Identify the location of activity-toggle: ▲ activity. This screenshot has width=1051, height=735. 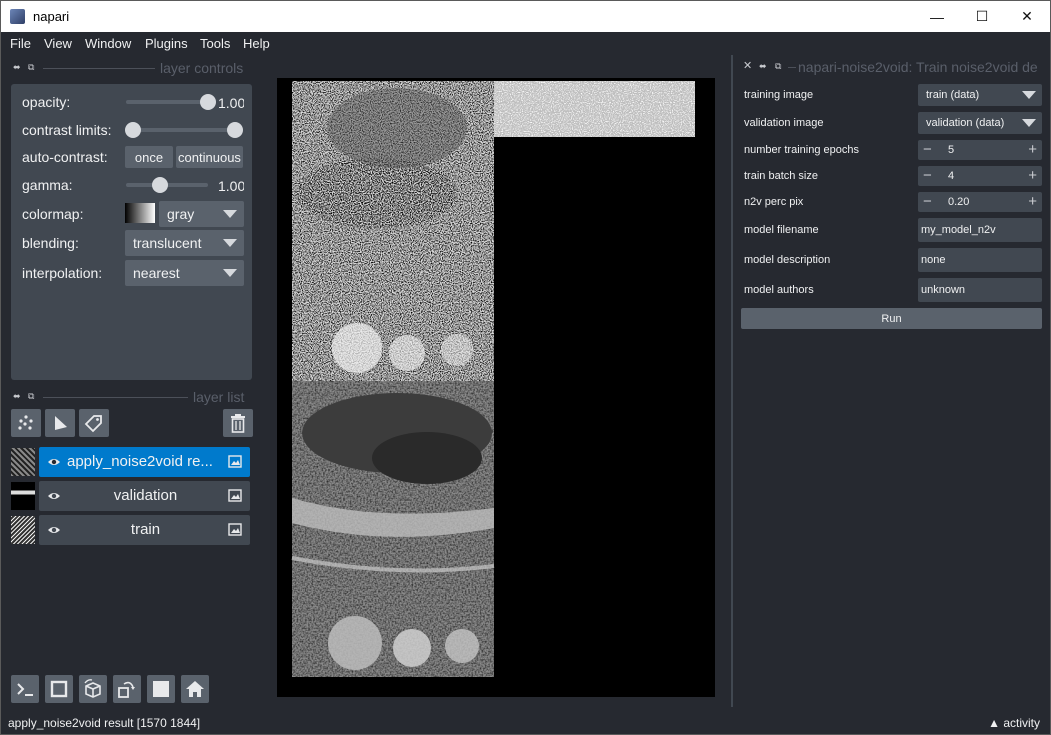
(1014, 723).